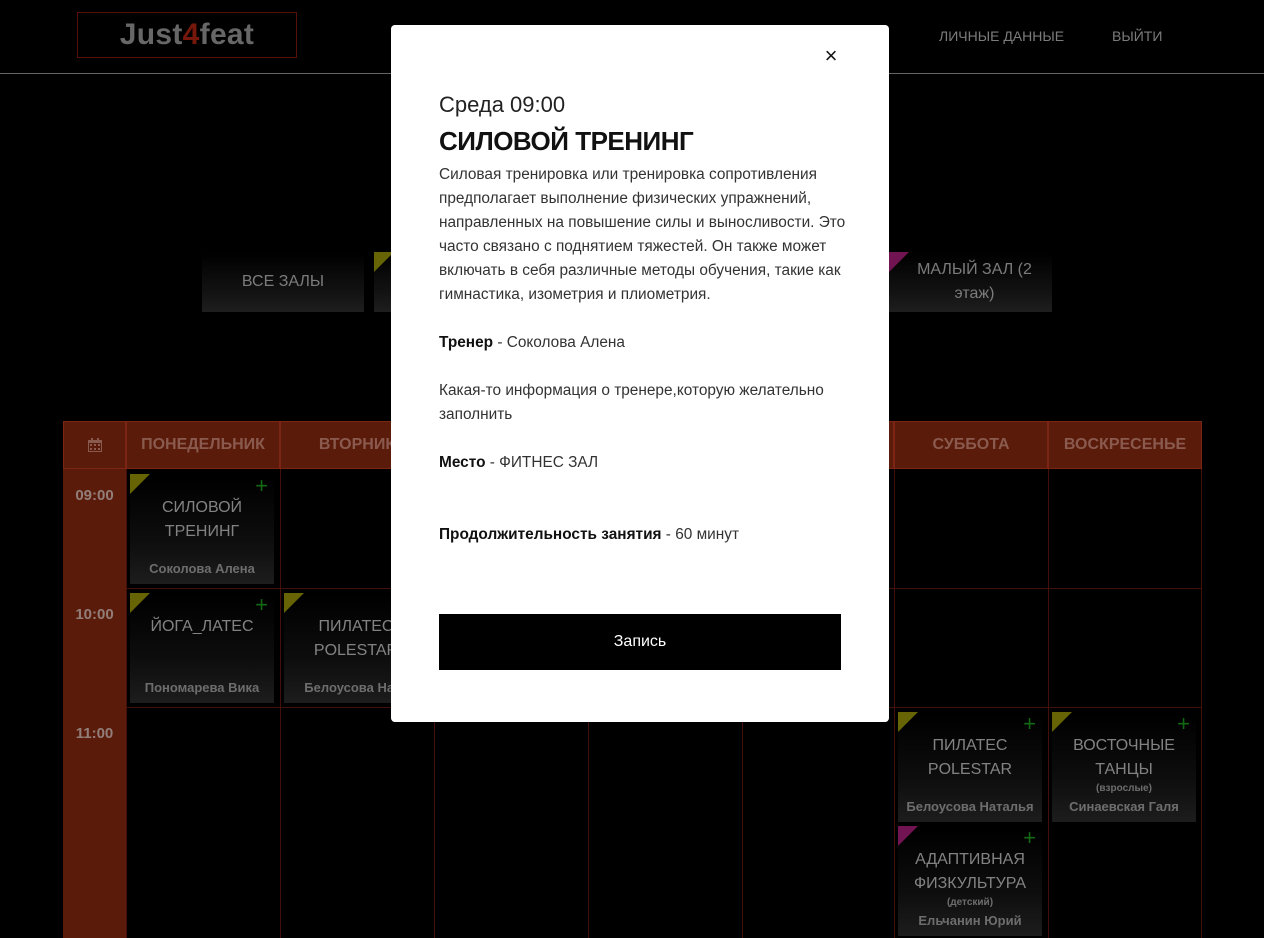 This screenshot has height=938, width=1264. I want to click on trainer-value: - Соколова Алена, so click(559, 342).